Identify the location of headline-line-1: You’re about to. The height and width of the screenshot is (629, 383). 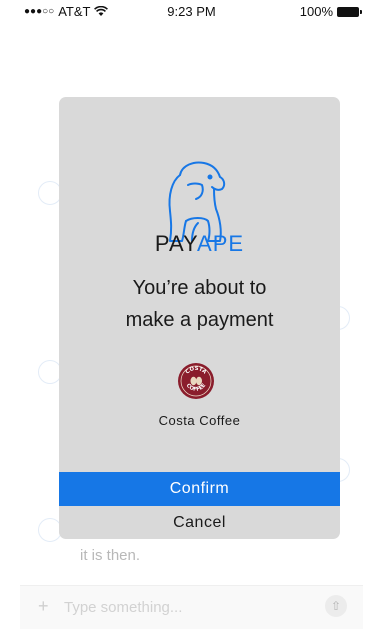
(199, 288).